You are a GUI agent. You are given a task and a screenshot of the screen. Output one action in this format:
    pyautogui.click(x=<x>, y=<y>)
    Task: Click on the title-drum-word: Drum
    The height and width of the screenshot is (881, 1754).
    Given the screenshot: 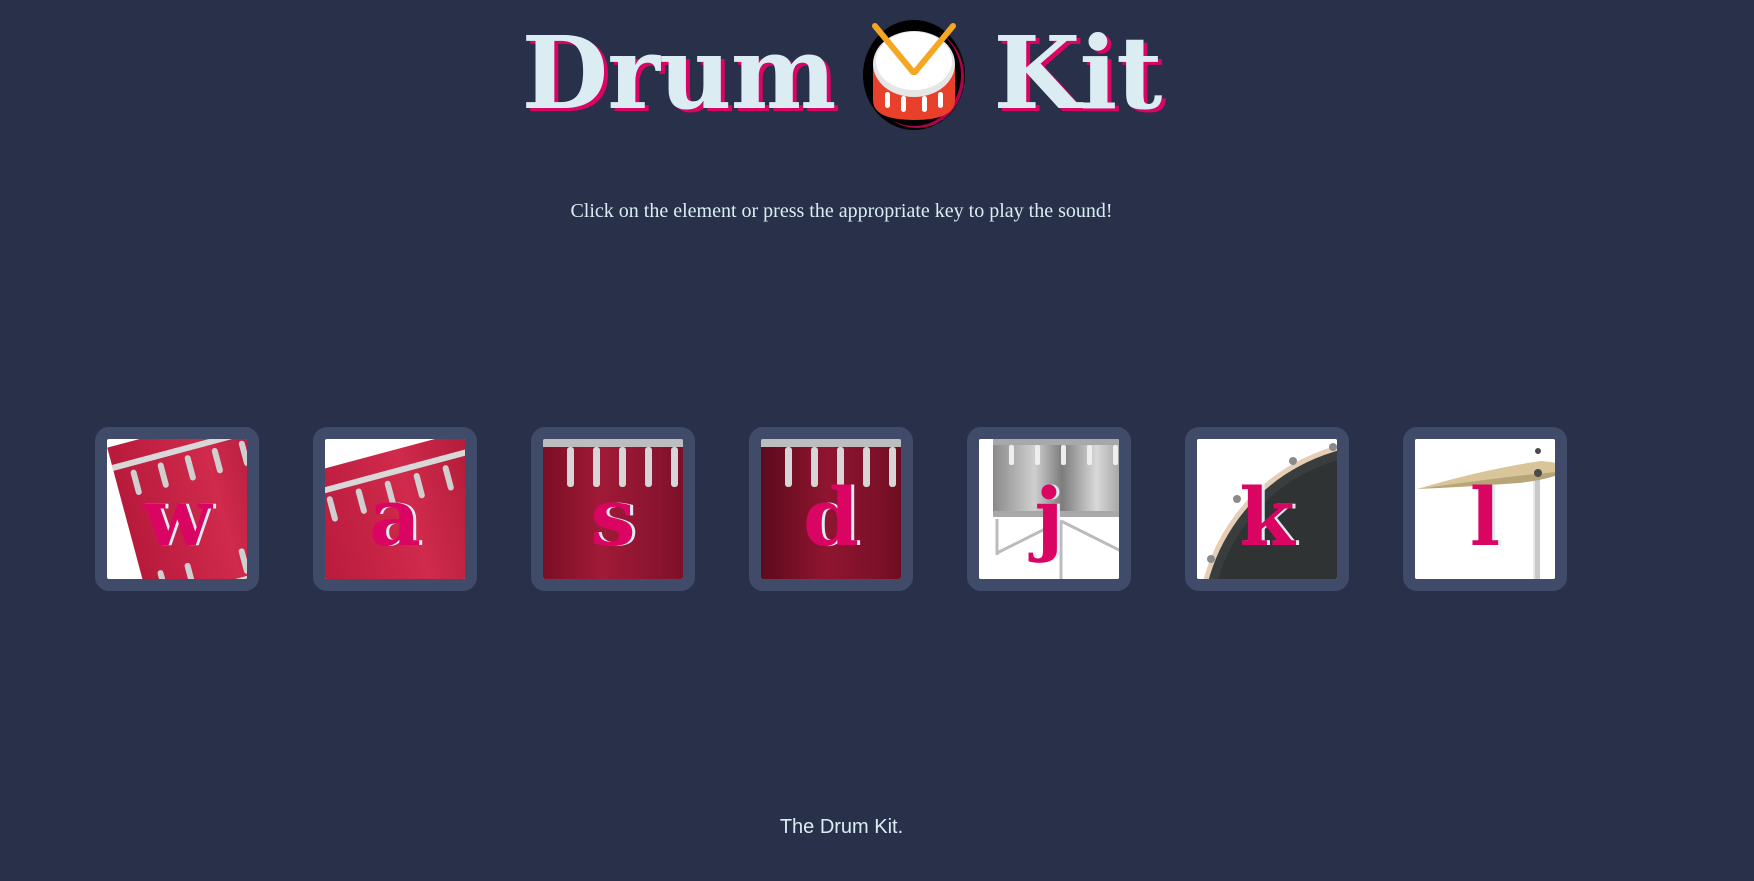 What is the action you would take?
    pyautogui.click(x=678, y=73)
    